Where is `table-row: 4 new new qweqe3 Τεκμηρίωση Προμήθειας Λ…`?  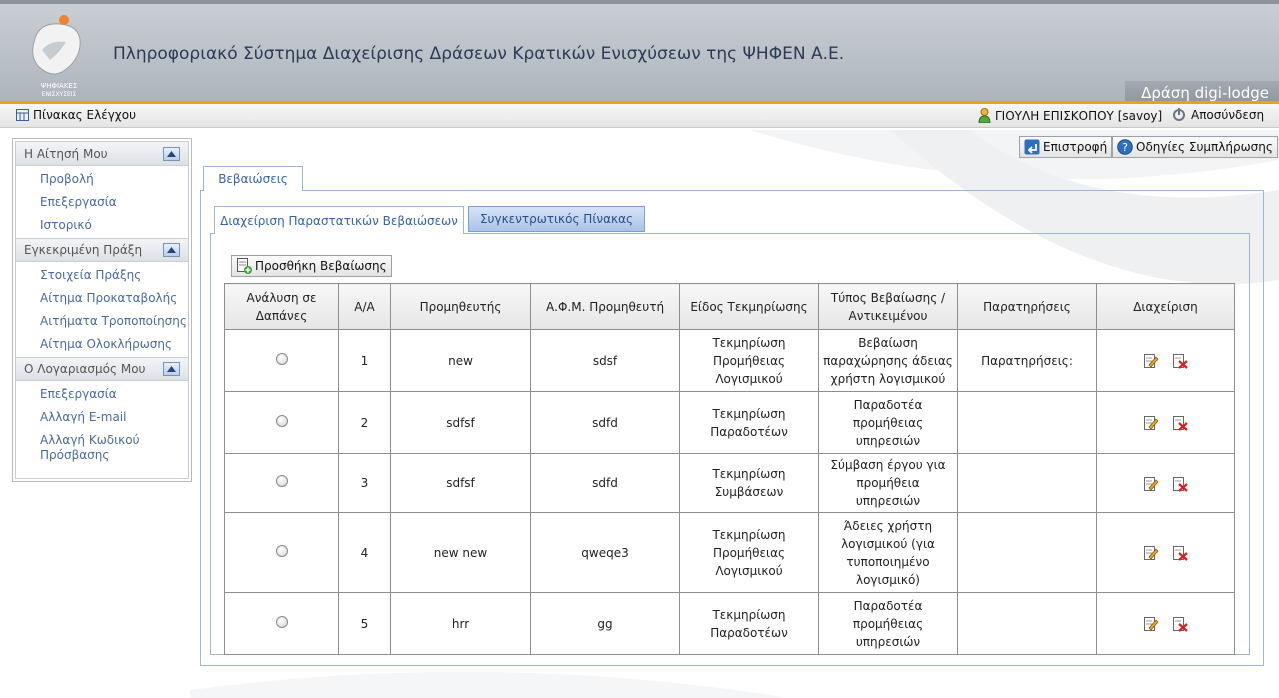
table-row: 4 new new qweqe3 Τεκμηρίωση Προμήθειας Λ… is located at coordinates (729, 552).